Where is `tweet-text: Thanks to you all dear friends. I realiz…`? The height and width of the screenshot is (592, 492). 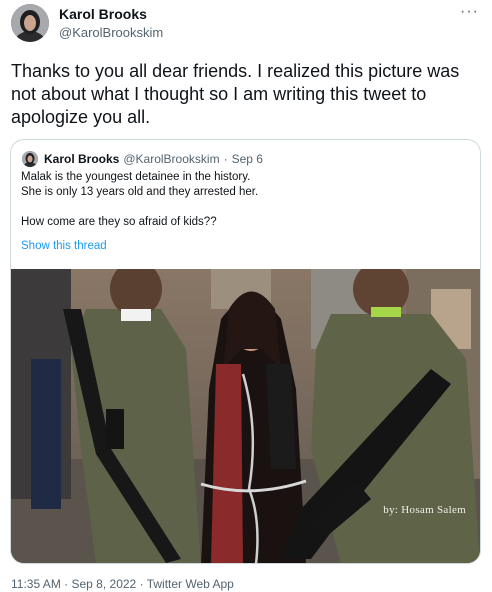
tweet-text: Thanks to you all dear friends. I realiz… is located at coordinates (235, 94).